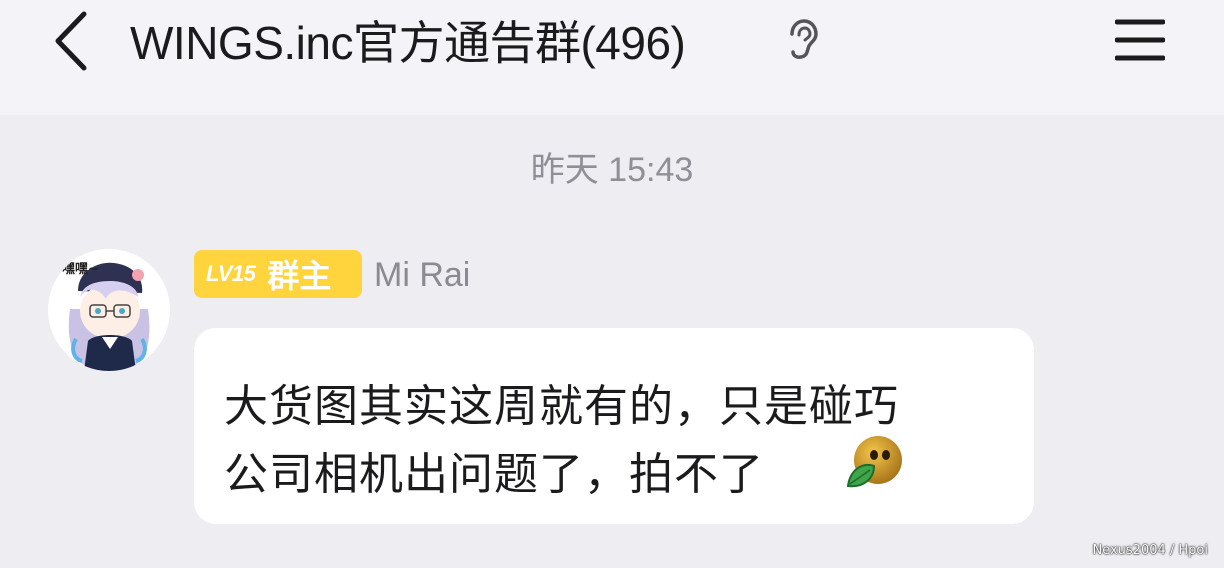 The image size is (1224, 568). What do you see at coordinates (561, 406) in the screenshot?
I see `message-text-line-1: 大货图其实这周就有的，只是碰巧` at bounding box center [561, 406].